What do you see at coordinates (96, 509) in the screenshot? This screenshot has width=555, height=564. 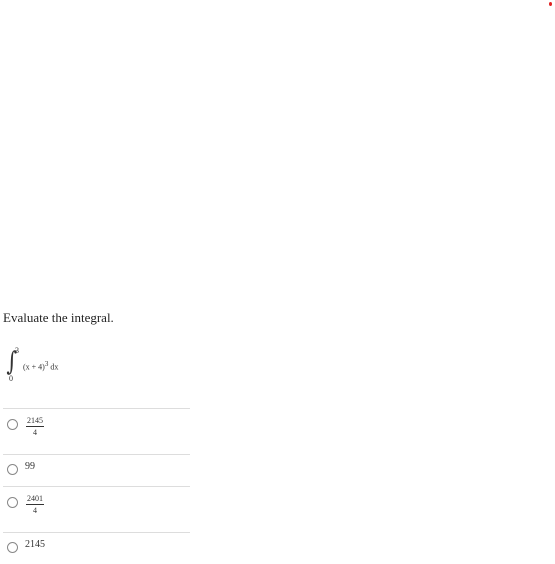 I see `answer-option: 2401 4` at bounding box center [96, 509].